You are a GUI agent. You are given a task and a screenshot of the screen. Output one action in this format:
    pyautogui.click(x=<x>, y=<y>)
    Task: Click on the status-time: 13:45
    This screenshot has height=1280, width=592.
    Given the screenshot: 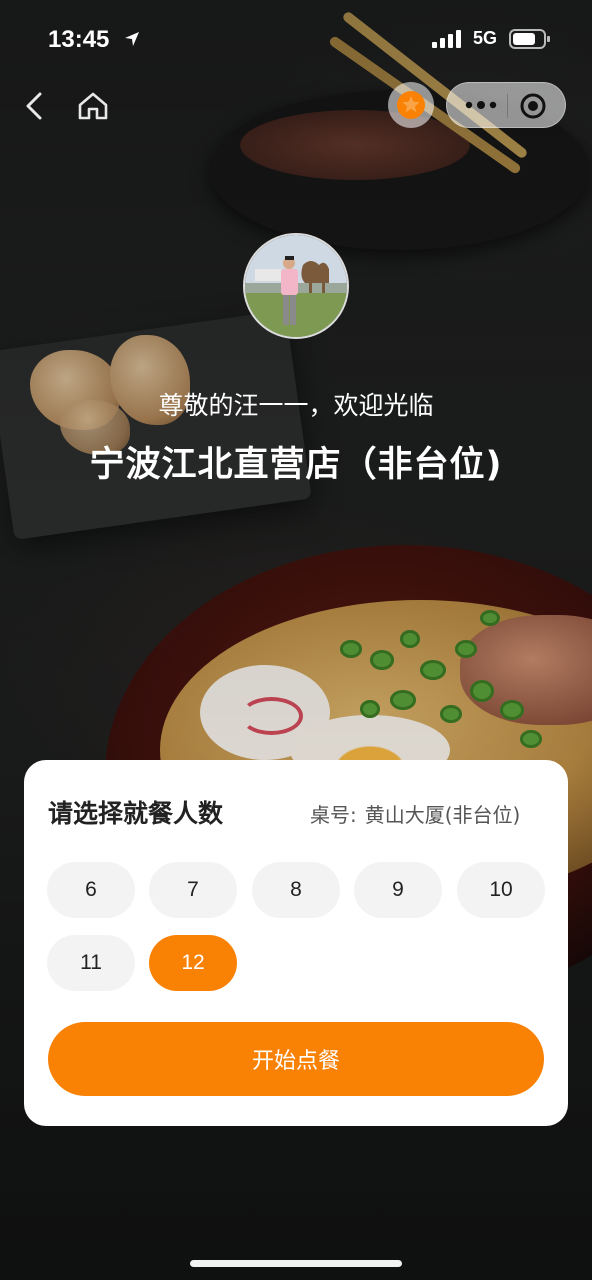 What is the action you would take?
    pyautogui.click(x=79, y=39)
    